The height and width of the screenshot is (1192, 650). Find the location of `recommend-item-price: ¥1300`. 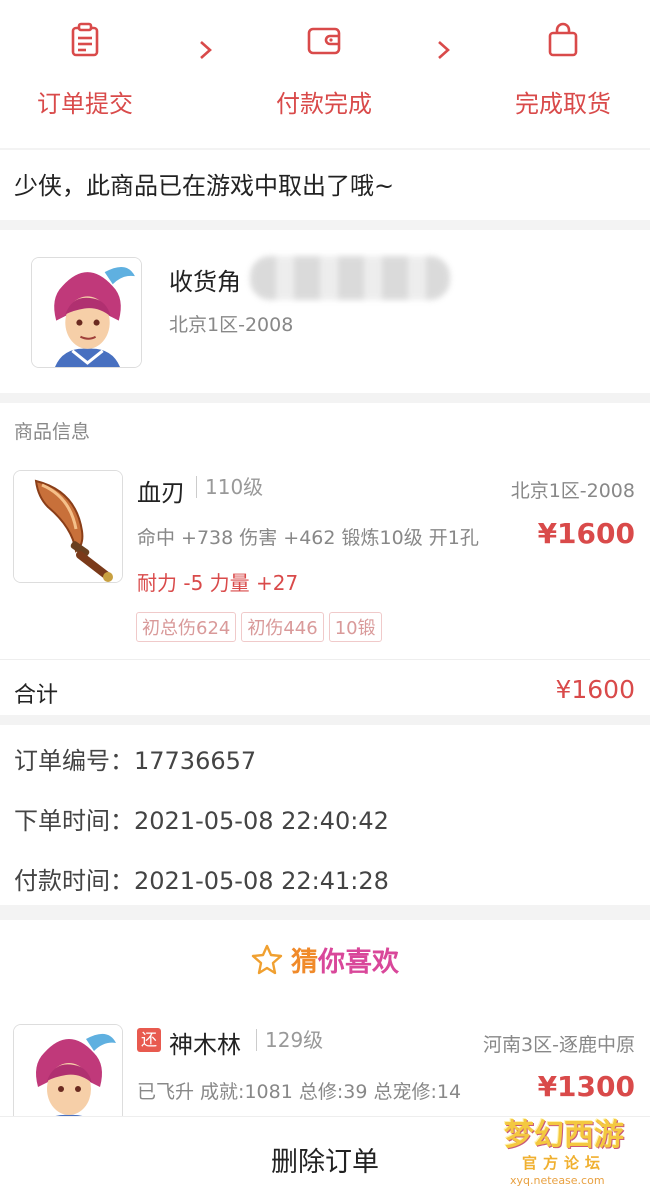

recommend-item-price: ¥1300 is located at coordinates (586, 1086).